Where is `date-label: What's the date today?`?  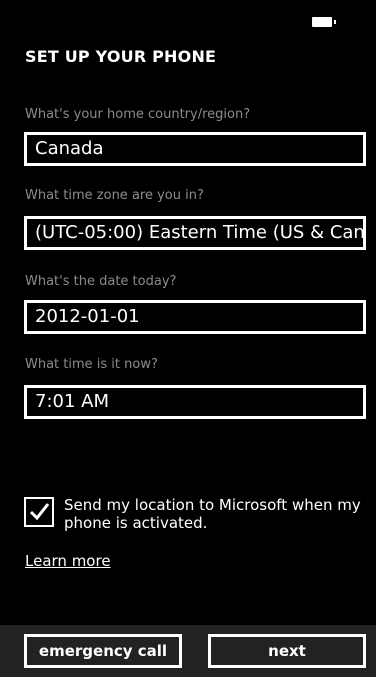 date-label: What's the date today? is located at coordinates (101, 281).